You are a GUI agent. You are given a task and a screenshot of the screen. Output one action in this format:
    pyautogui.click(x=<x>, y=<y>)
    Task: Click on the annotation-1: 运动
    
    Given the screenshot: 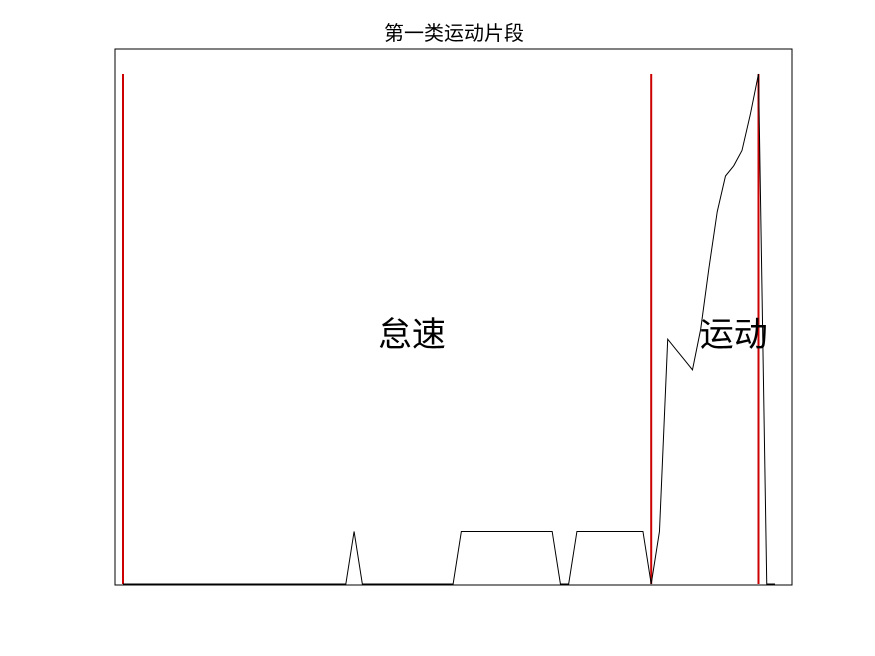 What is the action you would take?
    pyautogui.click(x=734, y=335)
    